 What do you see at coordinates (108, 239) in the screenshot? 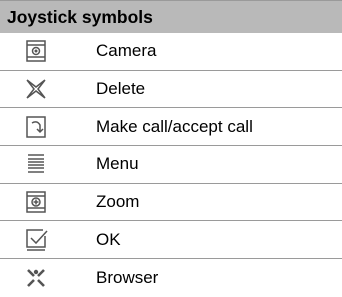
I see `row-label: OK` at bounding box center [108, 239].